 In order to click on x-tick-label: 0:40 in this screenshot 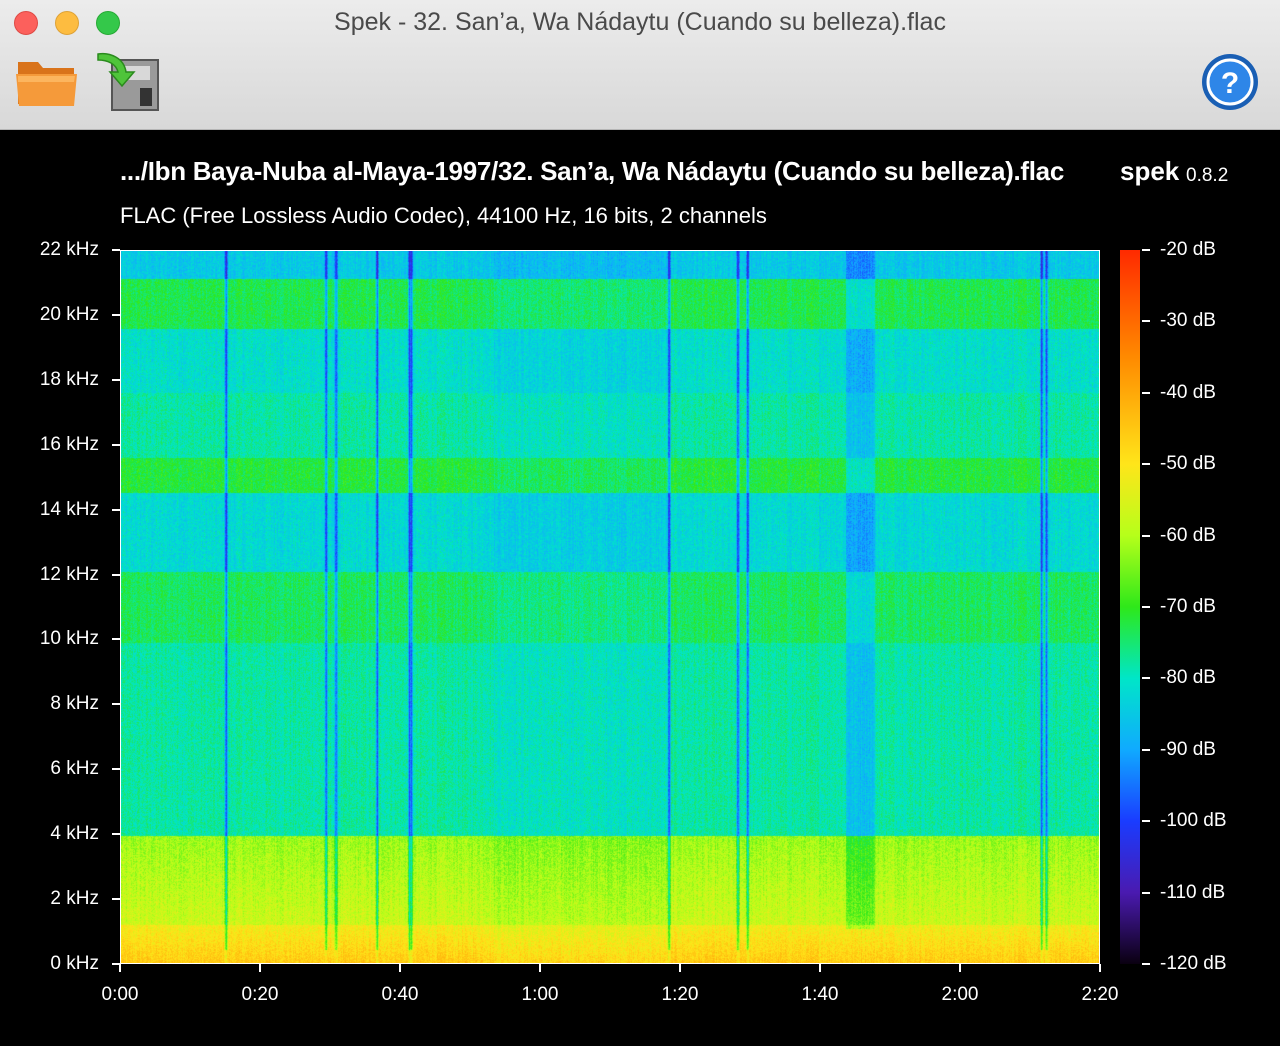, I will do `click(400, 994)`.